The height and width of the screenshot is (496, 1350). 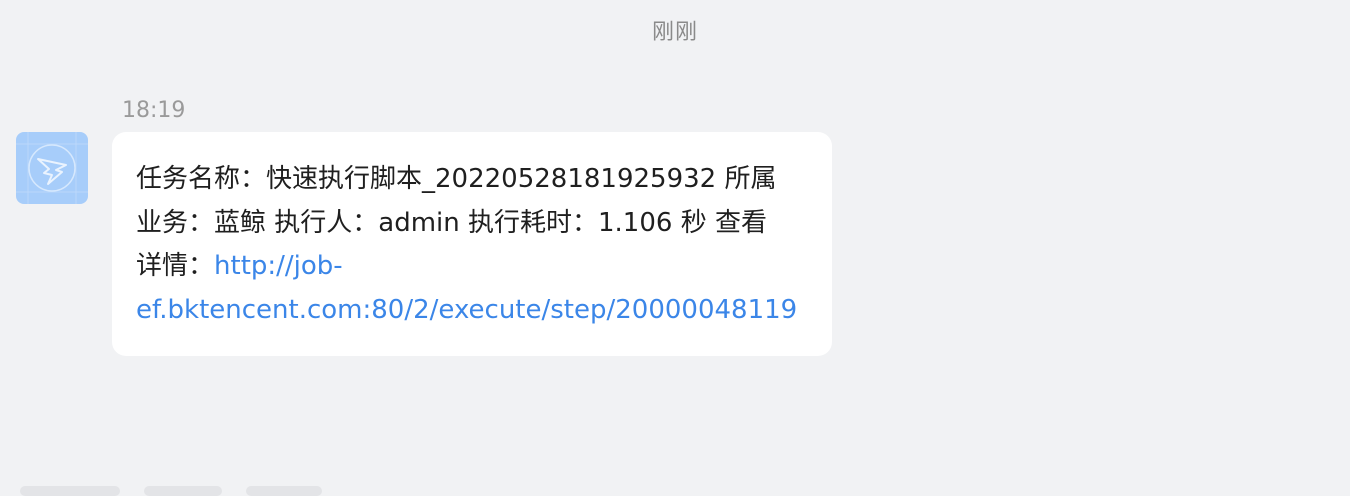 What do you see at coordinates (674, 32) in the screenshot?
I see `time-divider: 刚刚` at bounding box center [674, 32].